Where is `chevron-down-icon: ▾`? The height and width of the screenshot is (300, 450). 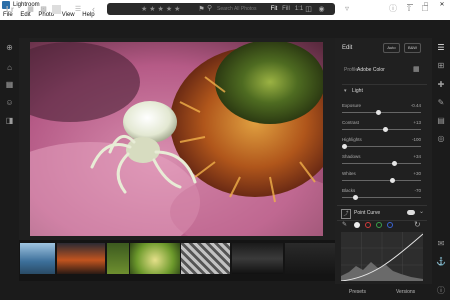
chevron-down-icon: ▾ is located at coordinates (345, 91).